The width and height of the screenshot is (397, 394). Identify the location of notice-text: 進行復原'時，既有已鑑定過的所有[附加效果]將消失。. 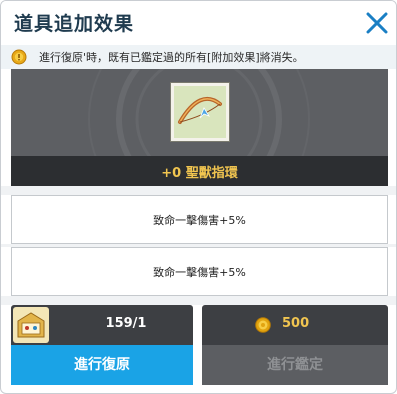
(171, 57).